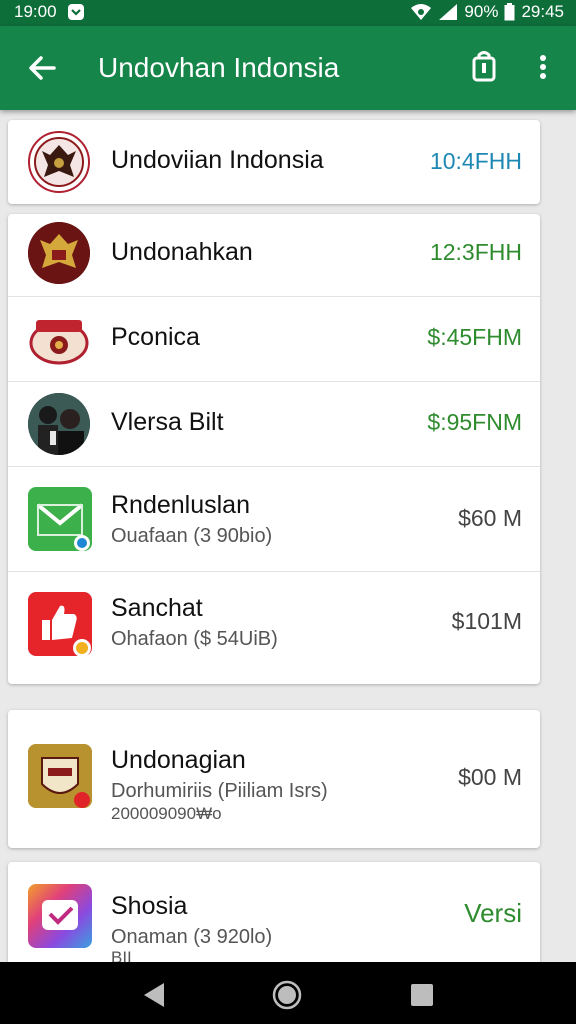  Describe the element at coordinates (178, 760) in the screenshot. I see `list-item-name: Undonagian` at that location.